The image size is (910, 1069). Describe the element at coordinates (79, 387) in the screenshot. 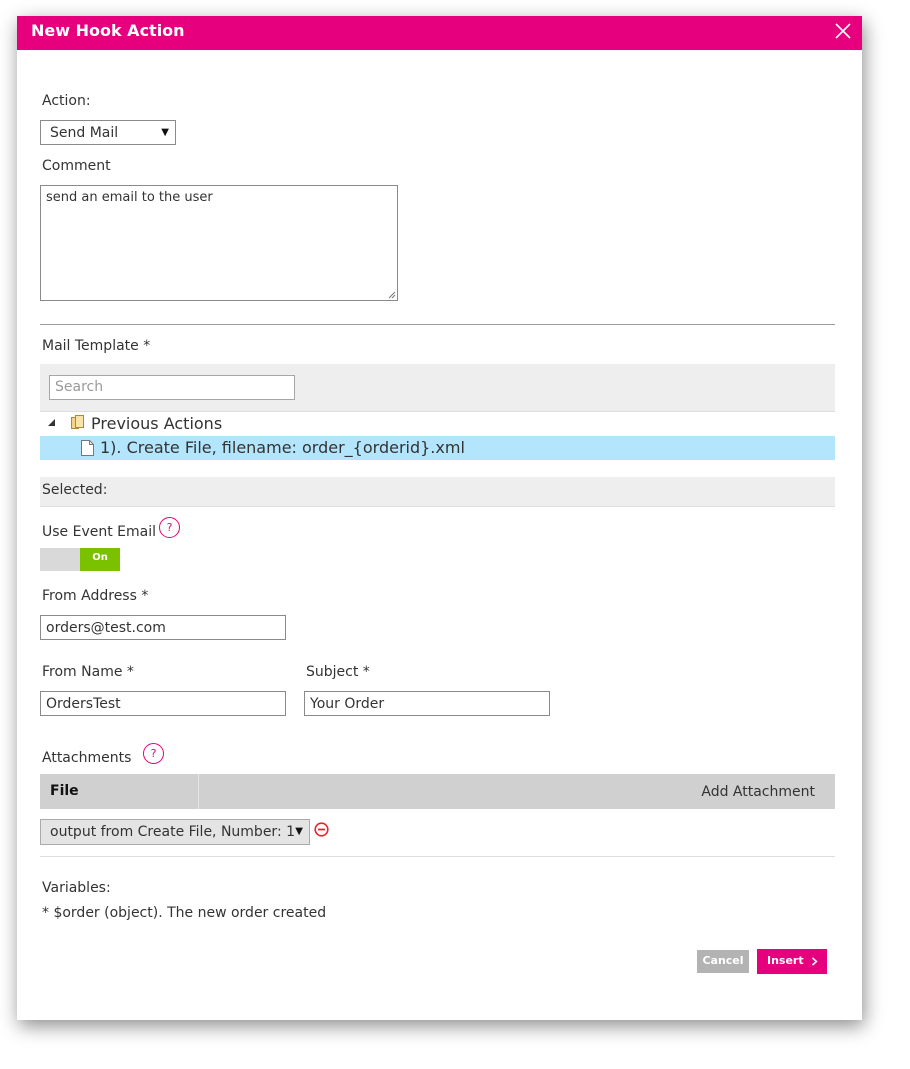

I see `search-placeholder: Search` at that location.